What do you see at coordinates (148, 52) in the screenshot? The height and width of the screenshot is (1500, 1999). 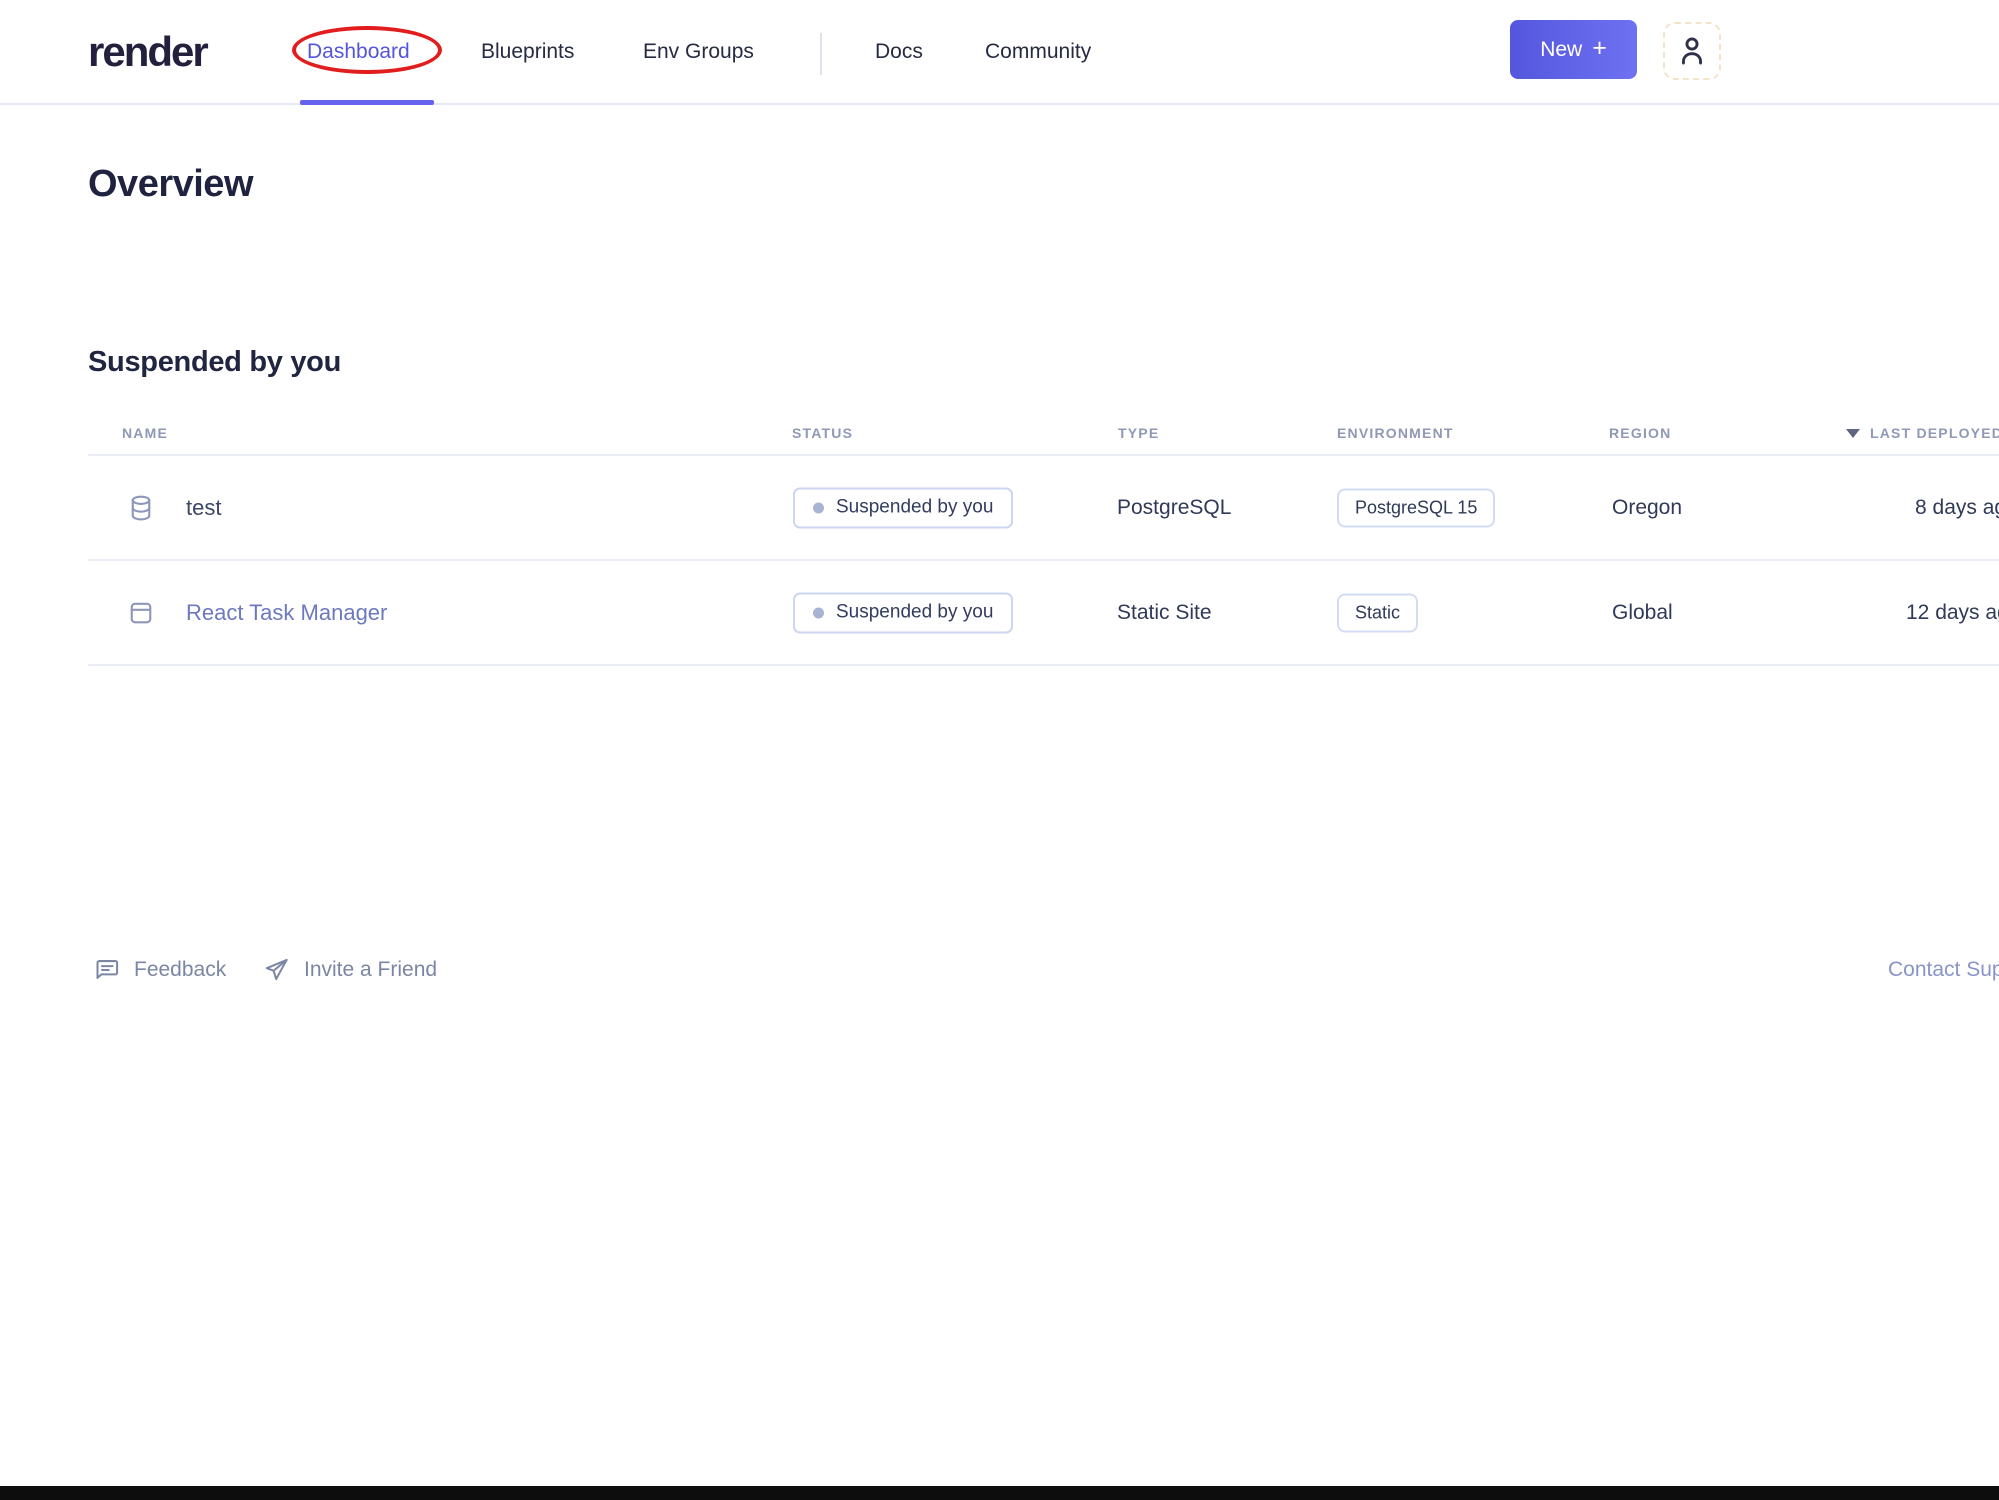 I see `render-logo: render` at bounding box center [148, 52].